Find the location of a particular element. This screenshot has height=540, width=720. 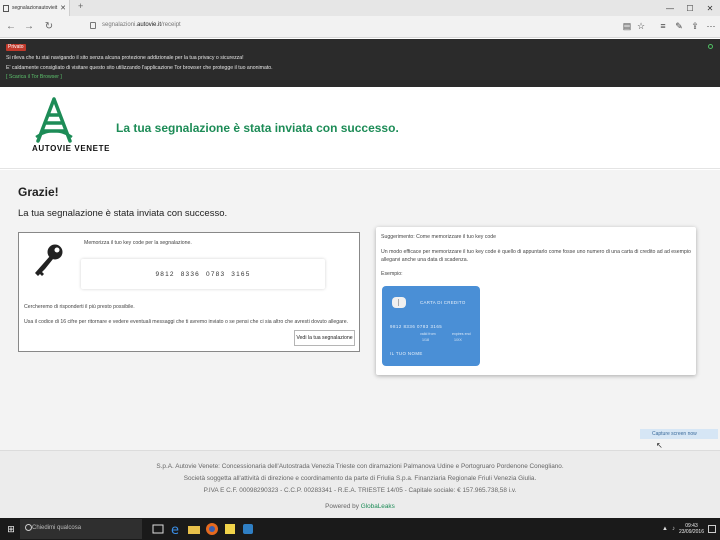

favorite-icon: ☆ is located at coordinates (641, 26).